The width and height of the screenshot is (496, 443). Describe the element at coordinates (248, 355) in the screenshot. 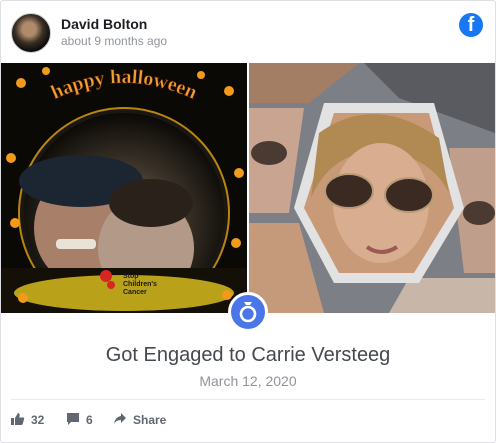

I see `life-event-title: Got Engaged to Carrie Versteeg` at that location.